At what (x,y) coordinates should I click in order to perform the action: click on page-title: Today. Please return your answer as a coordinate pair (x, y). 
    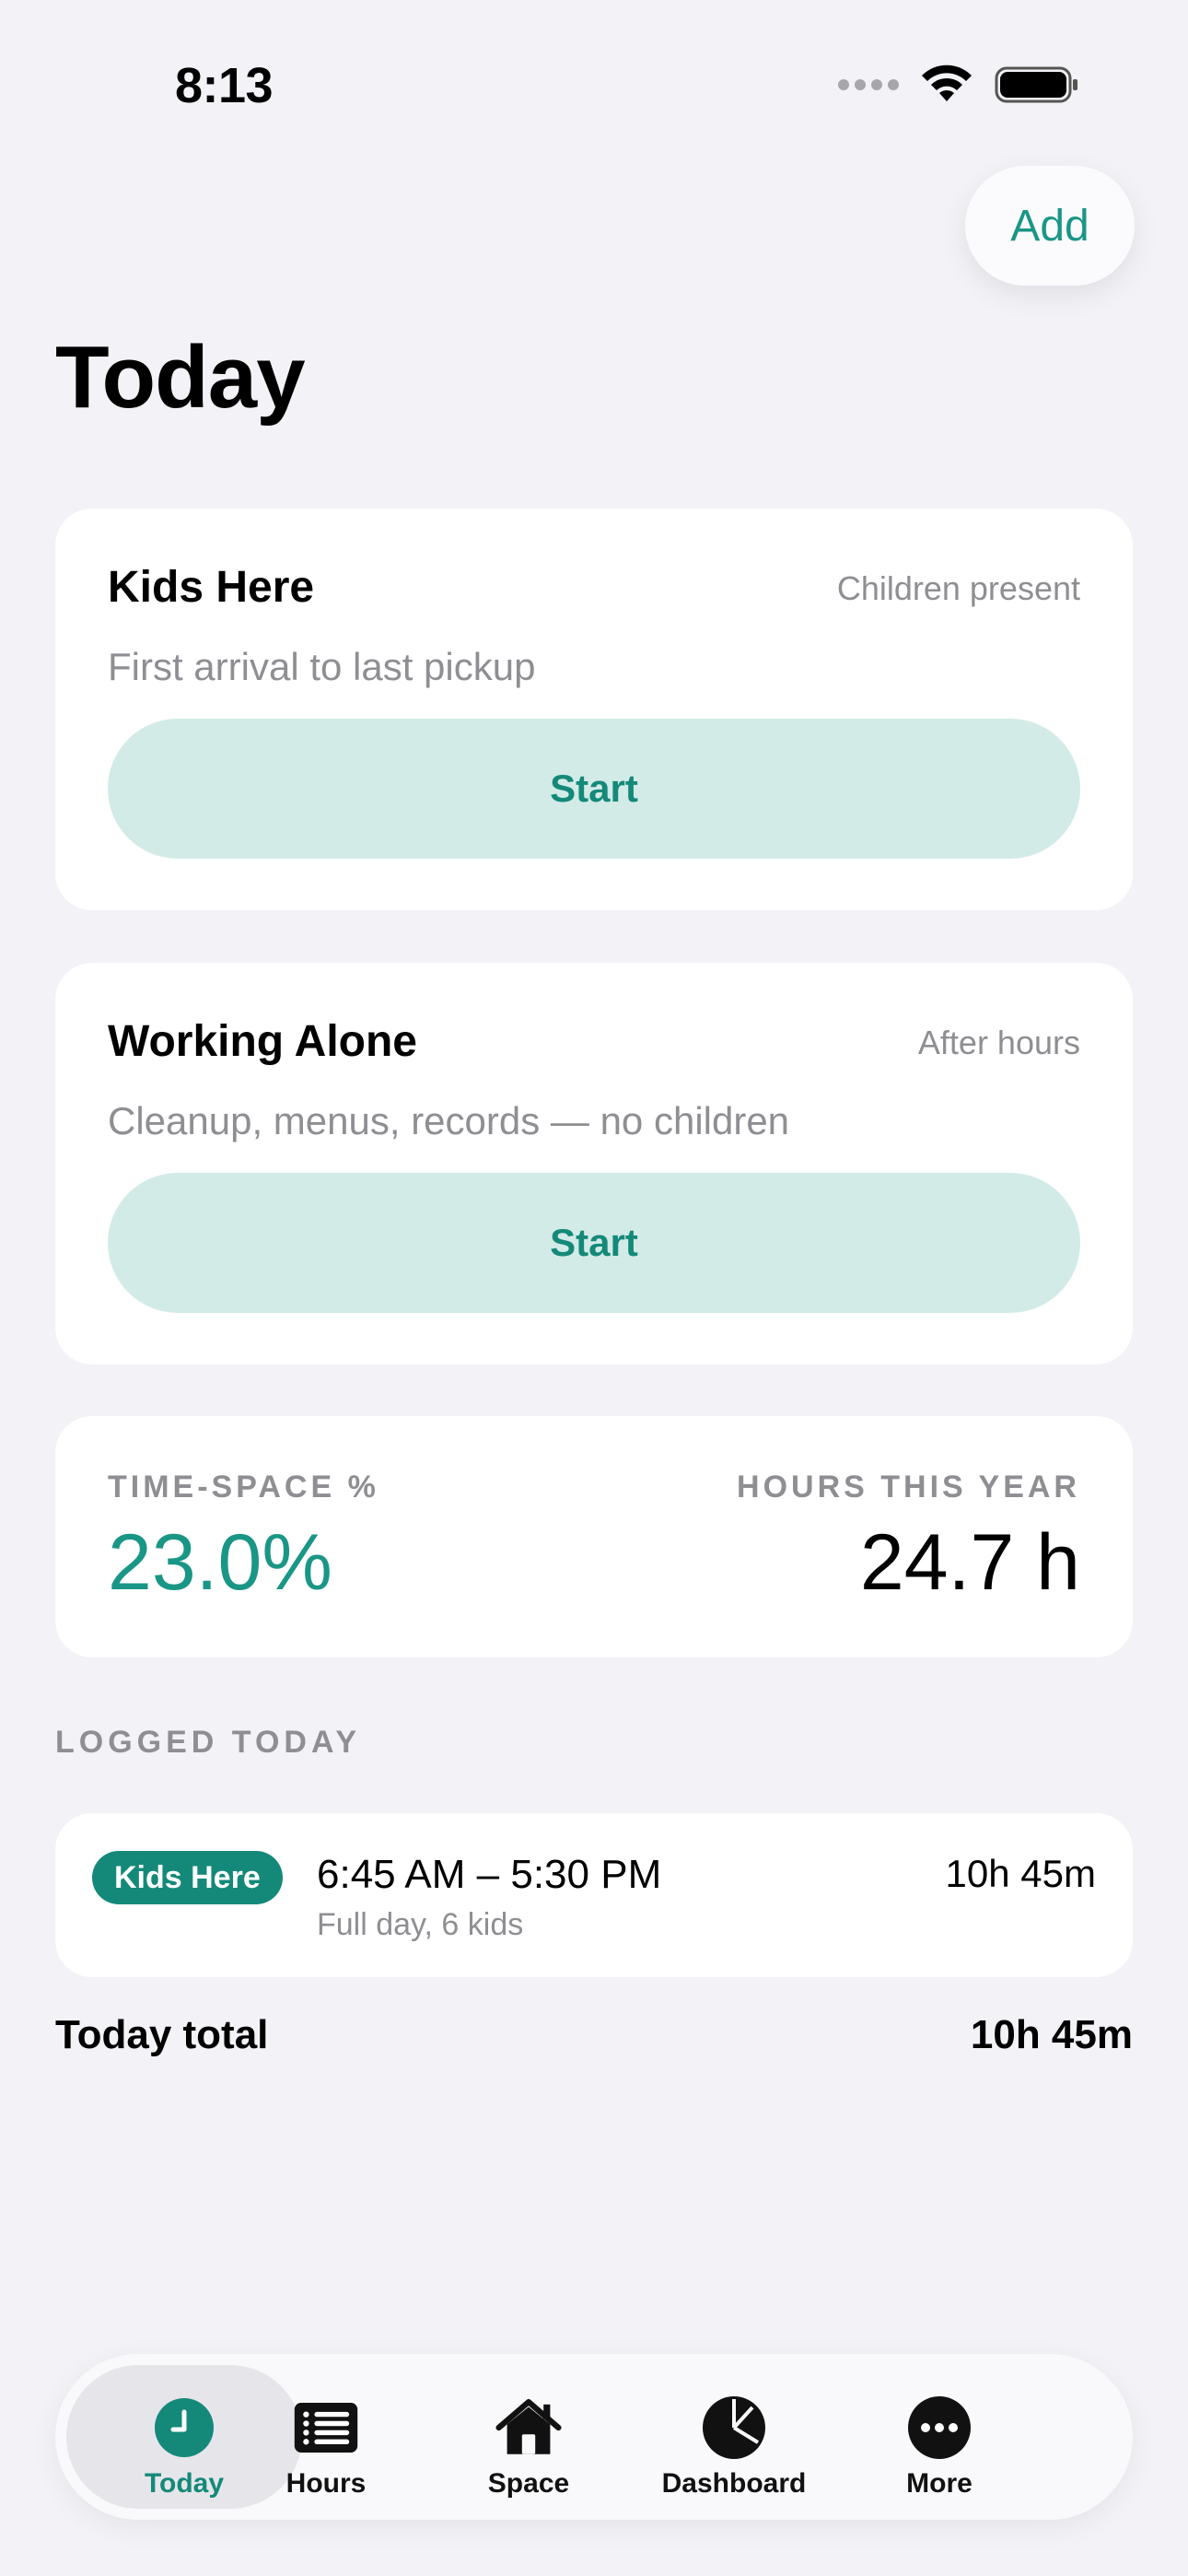
    Looking at the image, I should click on (180, 377).